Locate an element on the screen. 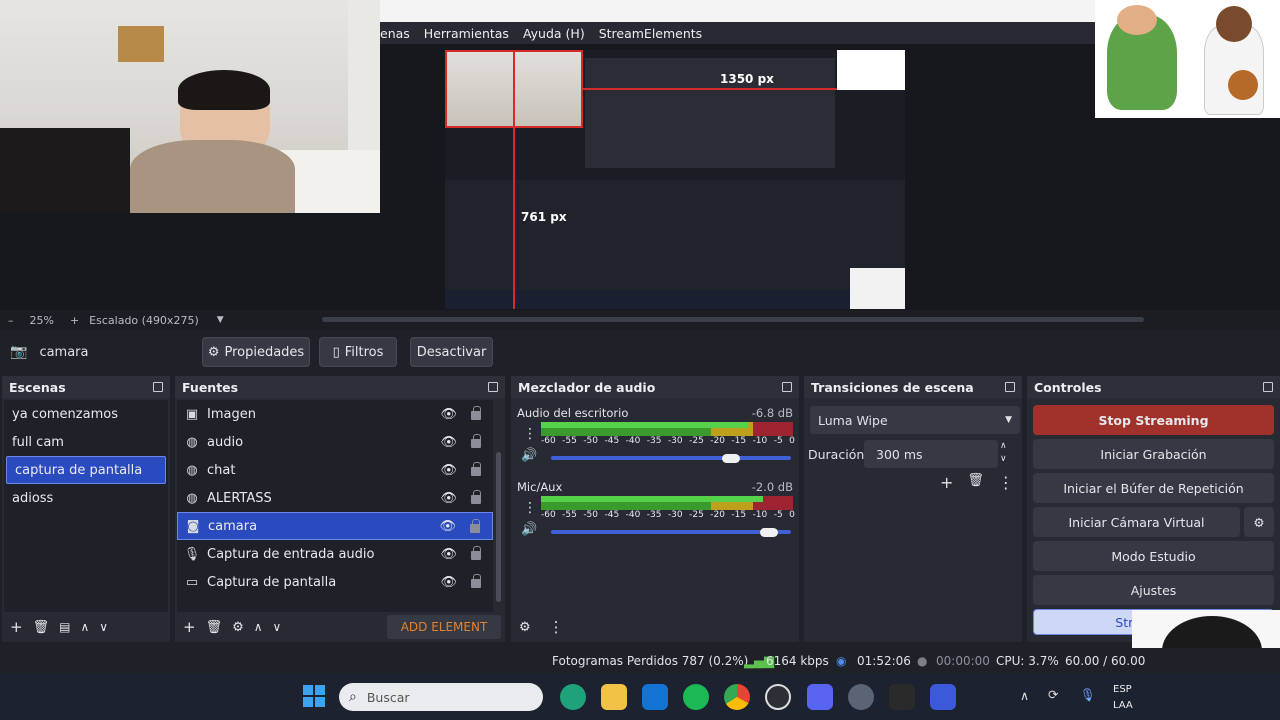 This screenshot has height=720, width=1280. streamelements-app-icon is located at coordinates (943, 697).